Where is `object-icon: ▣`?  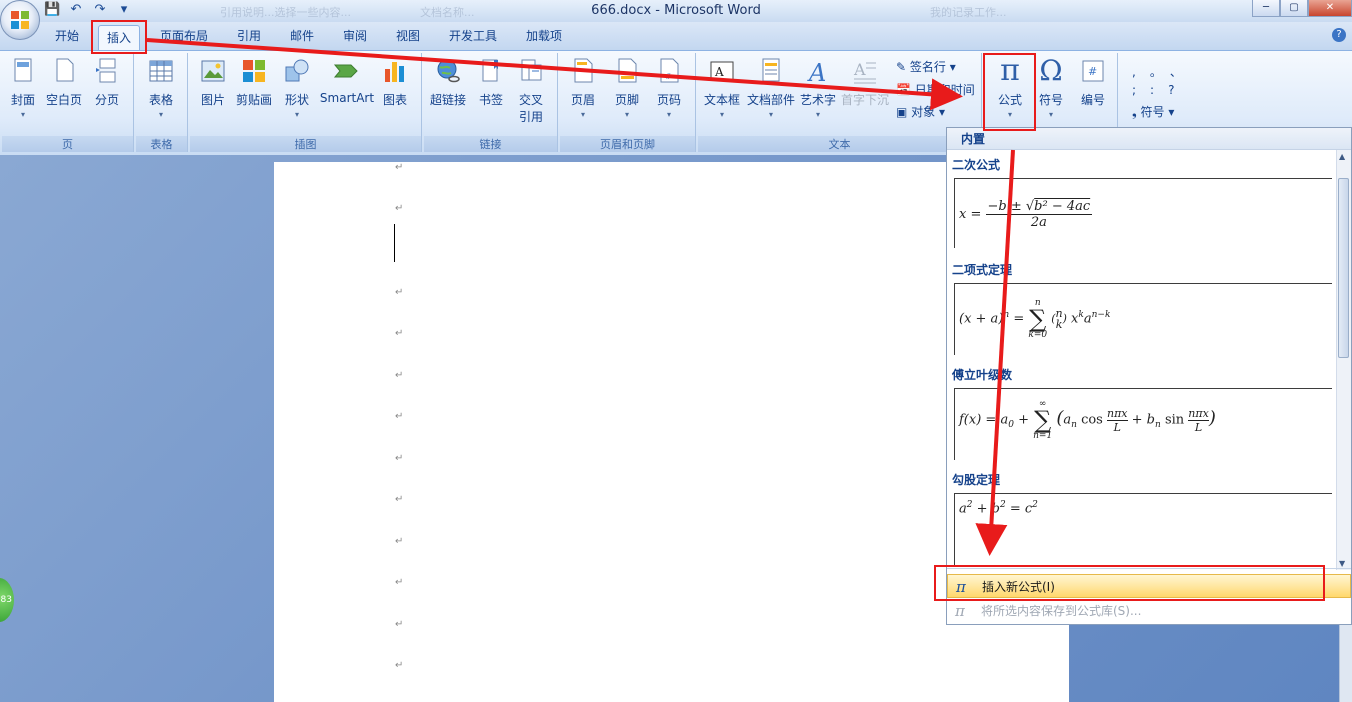 object-icon: ▣ is located at coordinates (902, 112).